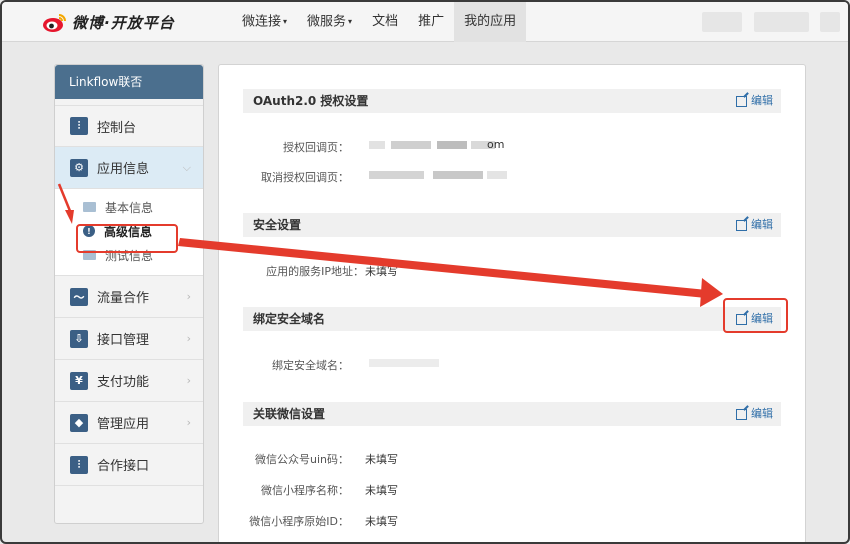  What do you see at coordinates (512, 101) in the screenshot?
I see `section-oauth-header: OAuth2.0 授权设置 编辑` at bounding box center [512, 101].